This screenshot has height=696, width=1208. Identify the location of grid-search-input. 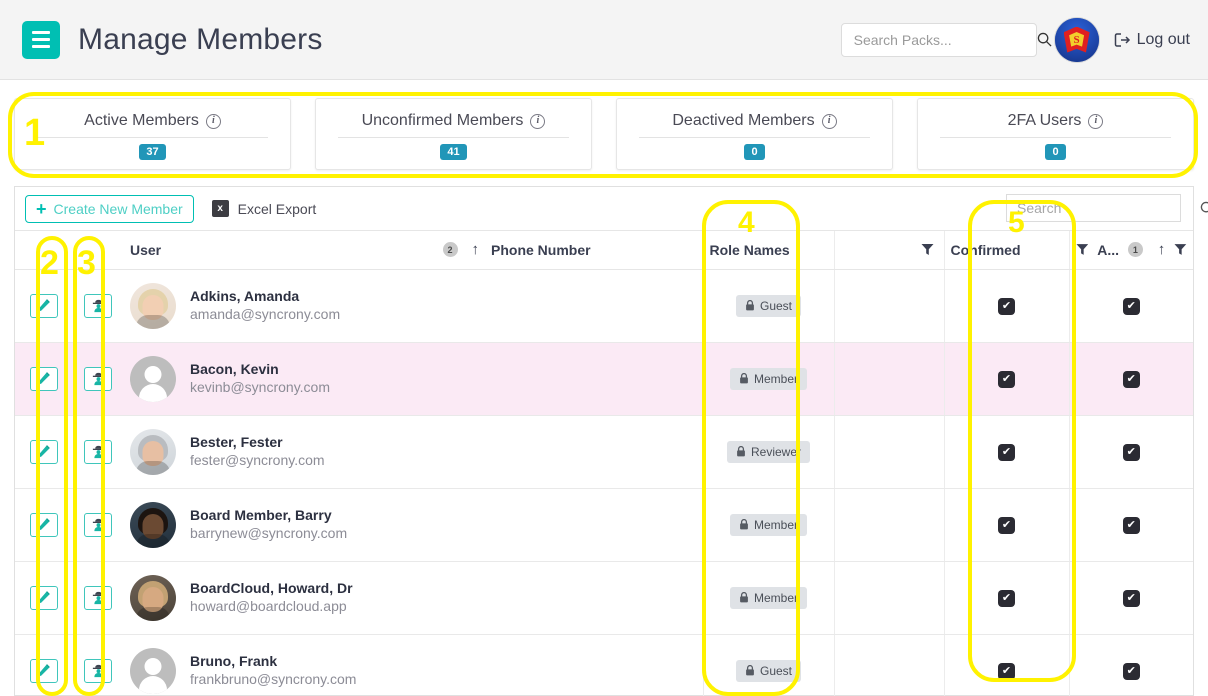
(1107, 208).